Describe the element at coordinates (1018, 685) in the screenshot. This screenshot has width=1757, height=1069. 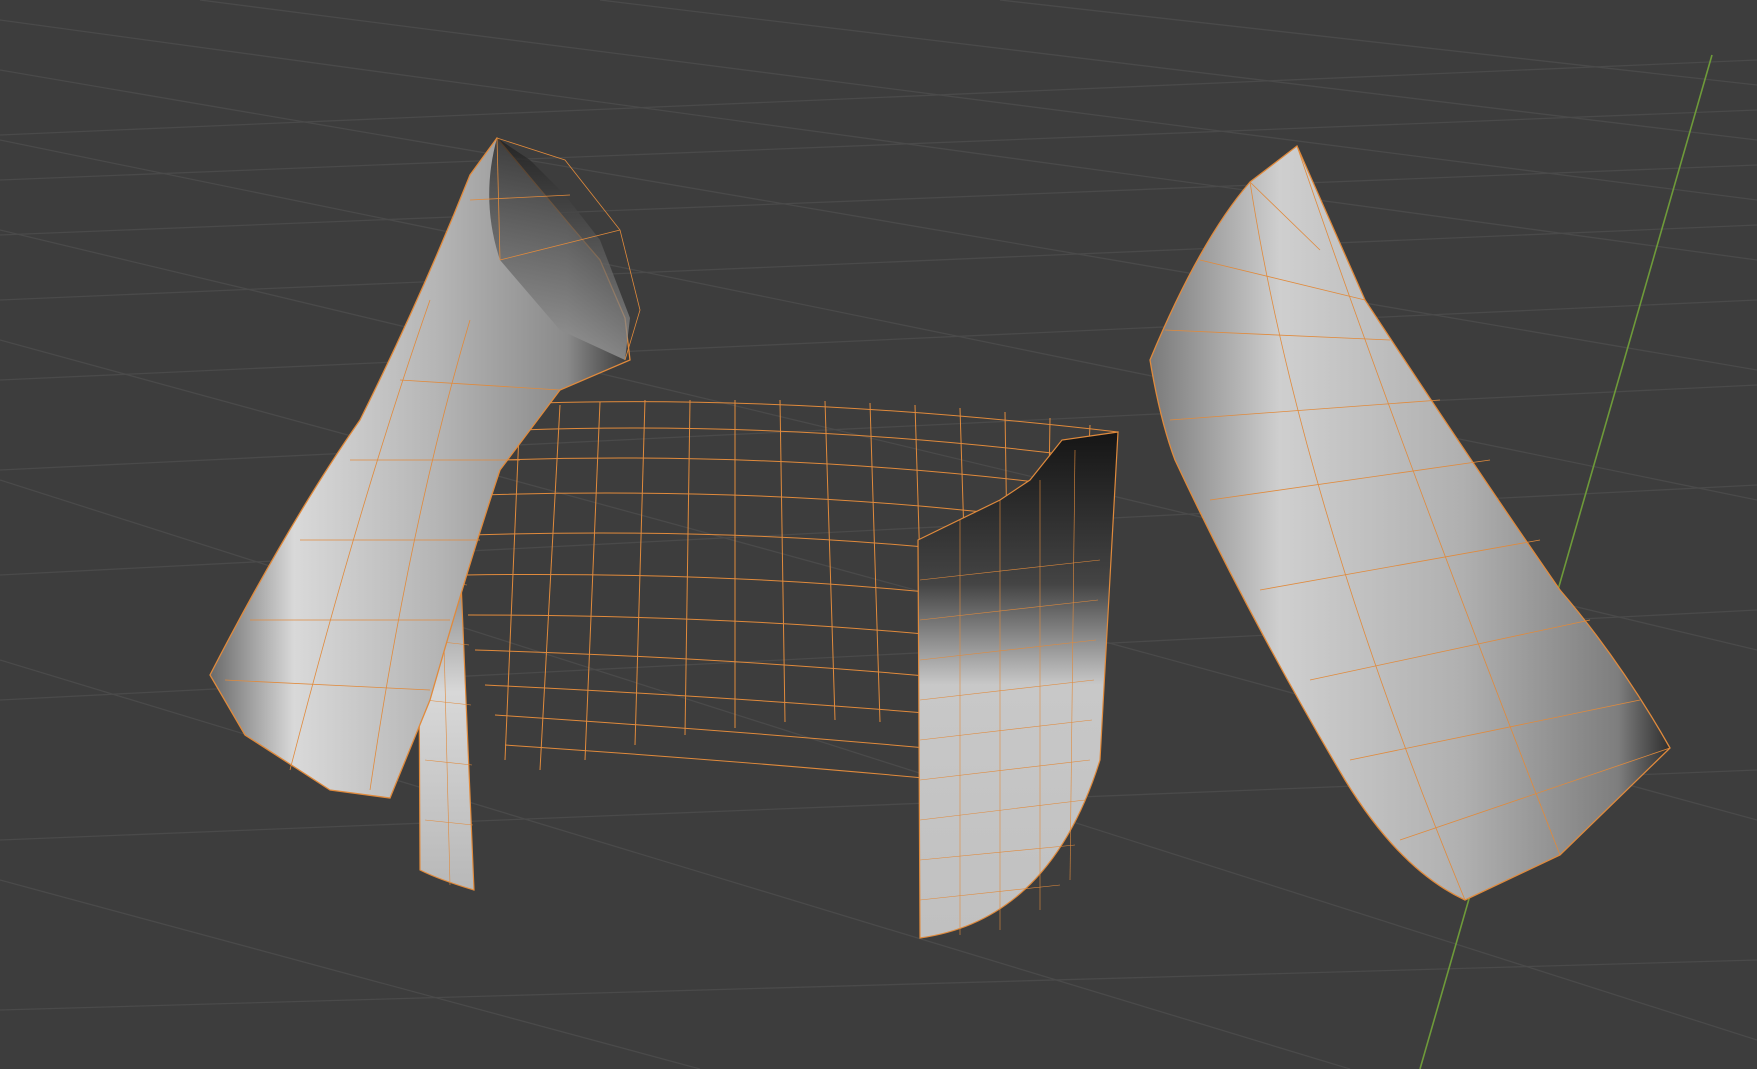
I see `right-wall-panel` at that location.